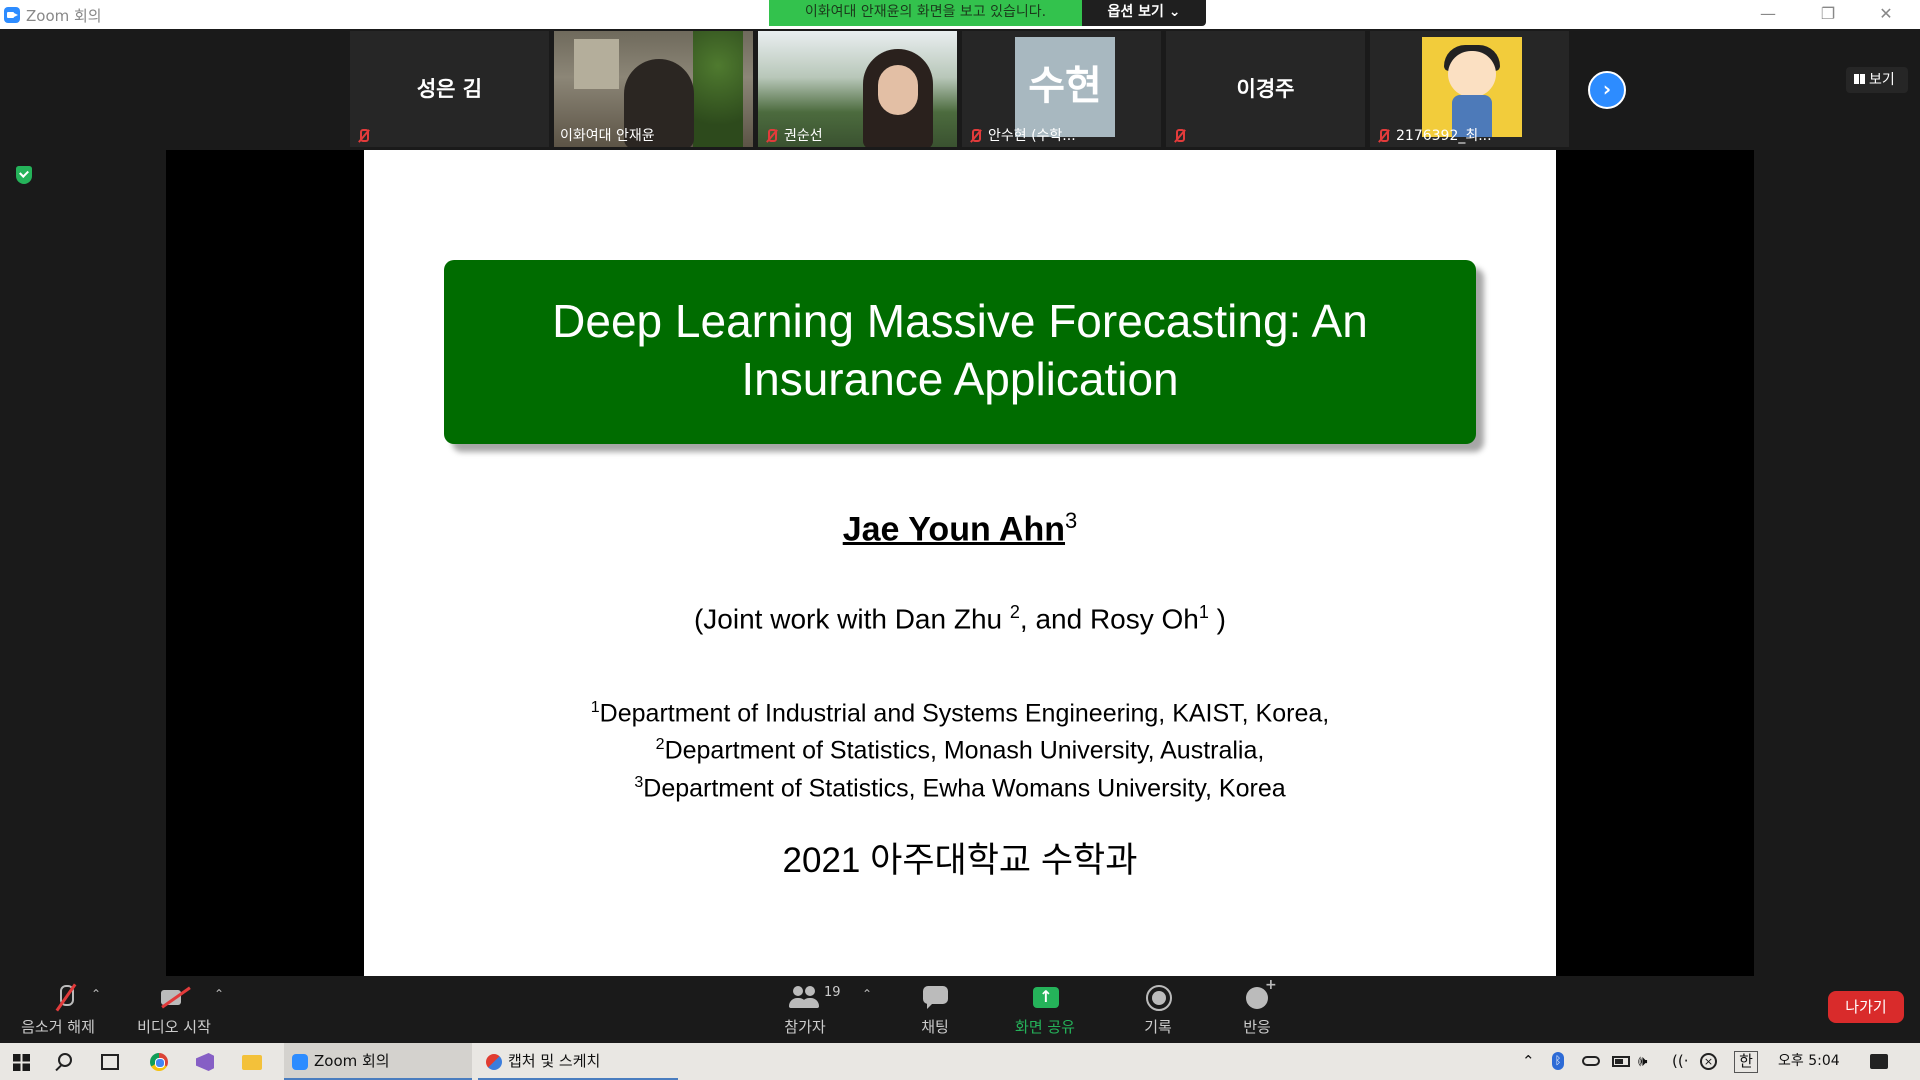  I want to click on participant-tile: 성은 김, so click(449, 89).